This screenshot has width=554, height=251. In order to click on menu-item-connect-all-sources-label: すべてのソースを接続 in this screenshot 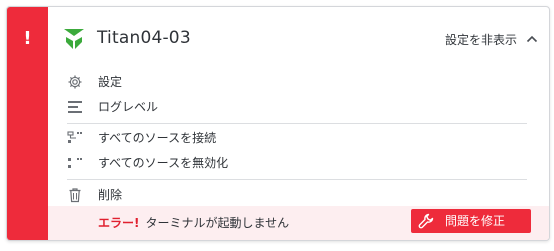, I will do `click(157, 138)`.